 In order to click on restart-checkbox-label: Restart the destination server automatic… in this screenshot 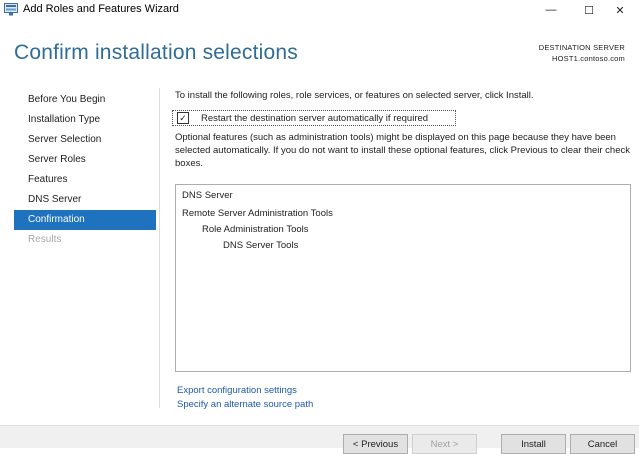, I will do `click(314, 118)`.